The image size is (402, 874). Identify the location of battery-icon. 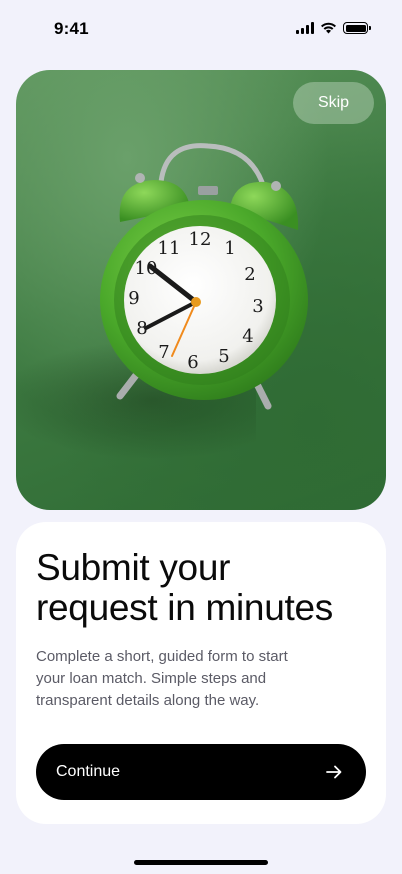
(357, 28).